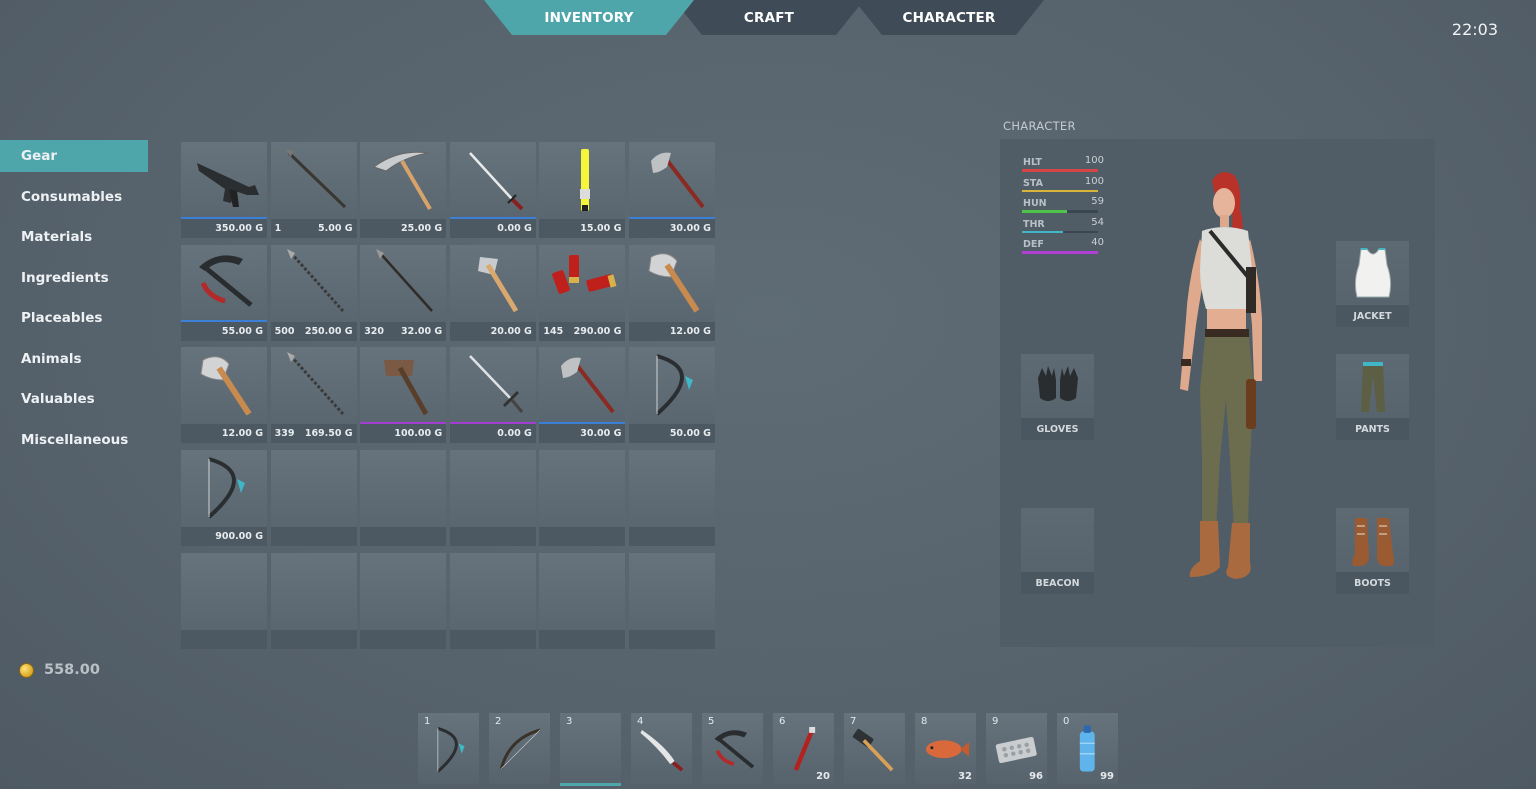 This screenshot has height=789, width=1536. What do you see at coordinates (1372, 387) in the screenshot?
I see `pants-icon` at bounding box center [1372, 387].